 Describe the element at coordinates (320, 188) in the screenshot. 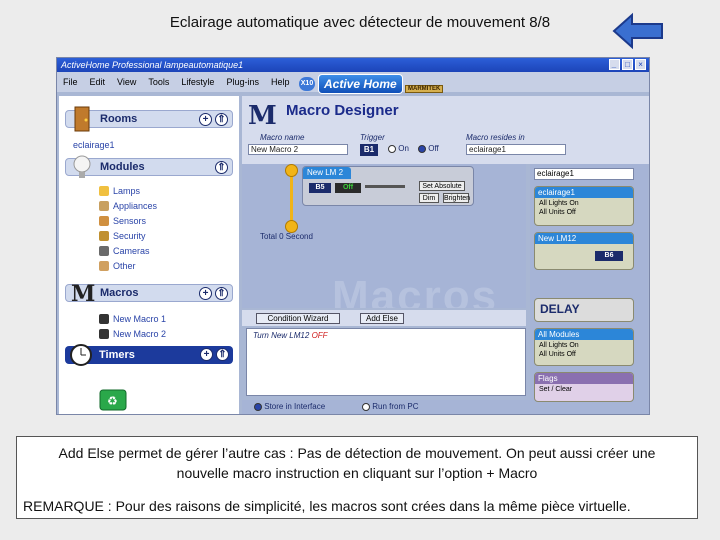

I see `card-address: B5` at that location.